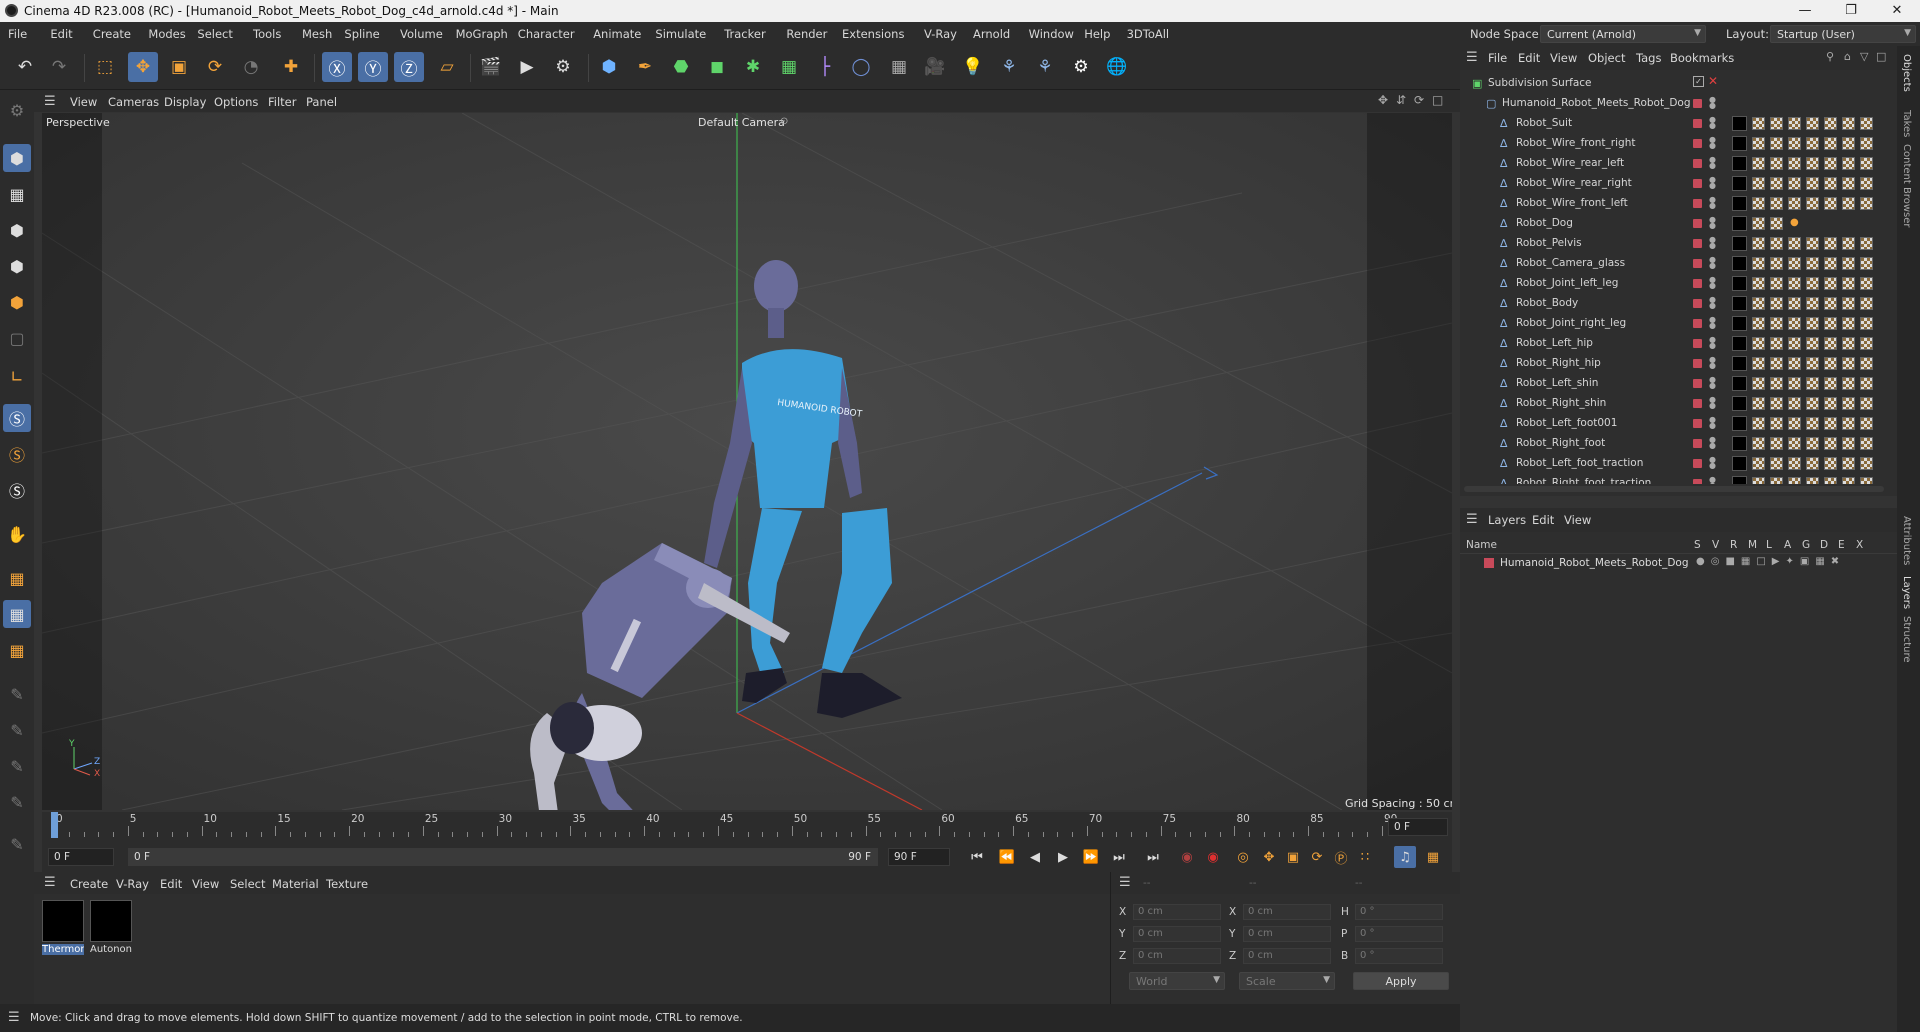  What do you see at coordinates (1177, 981) in the screenshot?
I see `coordinate-mode-dropdown: World ▼` at bounding box center [1177, 981].